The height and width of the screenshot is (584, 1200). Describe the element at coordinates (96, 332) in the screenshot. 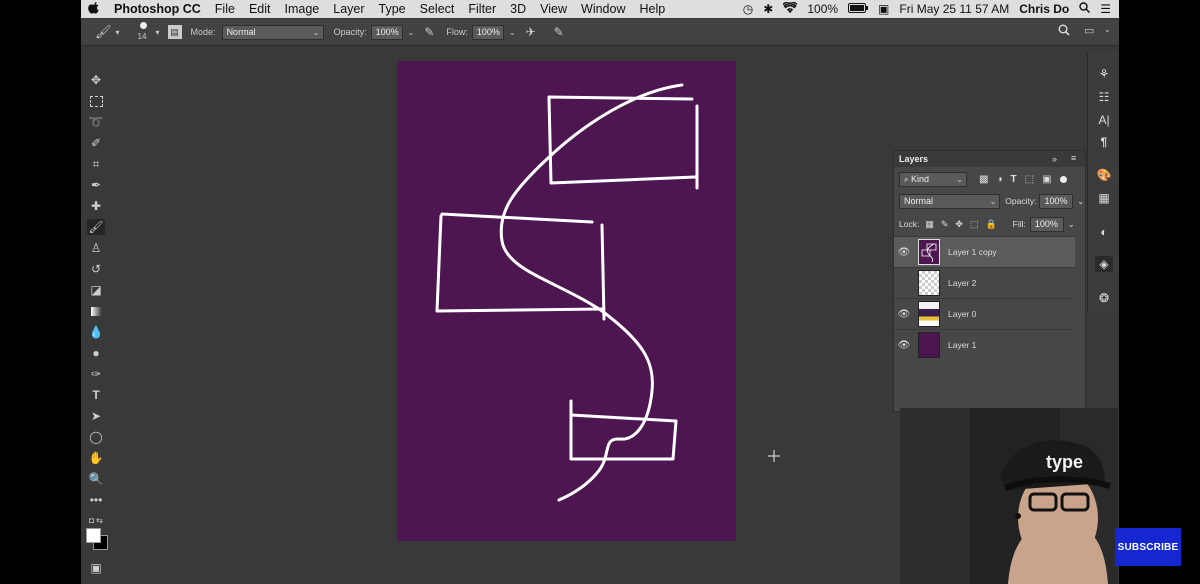

I see `blur-tool-icon: 💧` at that location.